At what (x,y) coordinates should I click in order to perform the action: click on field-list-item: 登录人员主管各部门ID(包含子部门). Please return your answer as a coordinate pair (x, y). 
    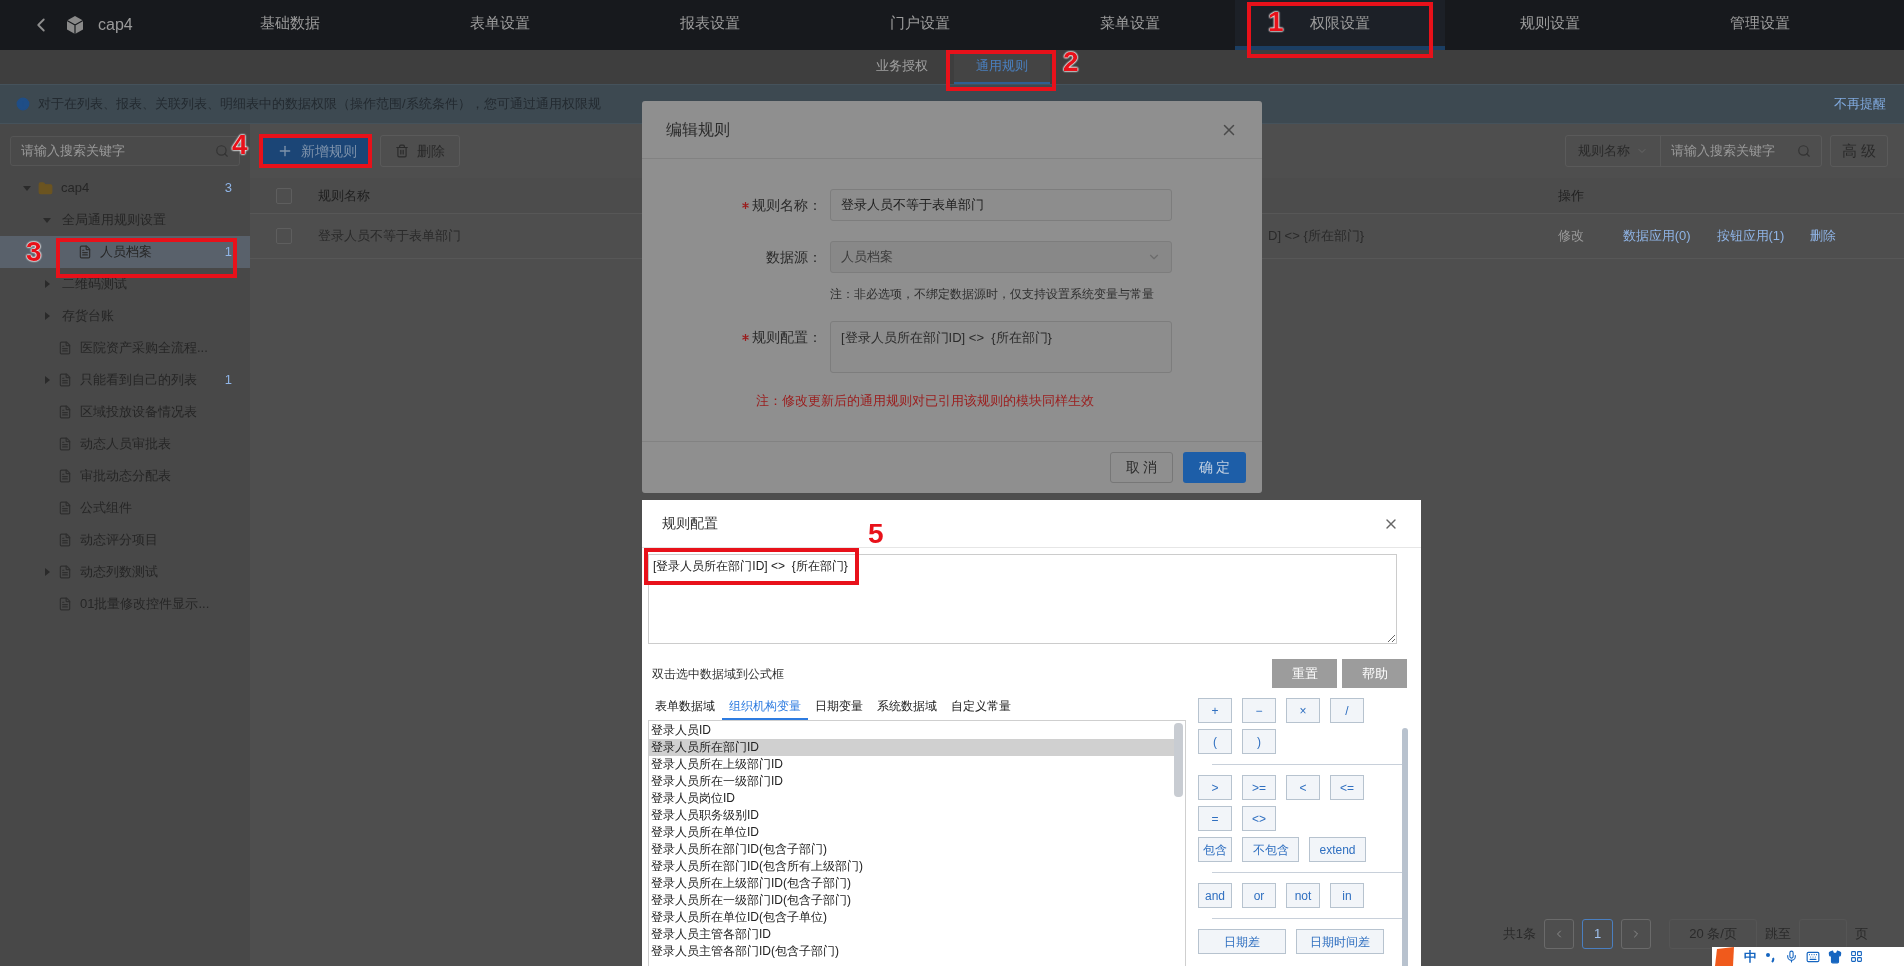
    Looking at the image, I should click on (911, 951).